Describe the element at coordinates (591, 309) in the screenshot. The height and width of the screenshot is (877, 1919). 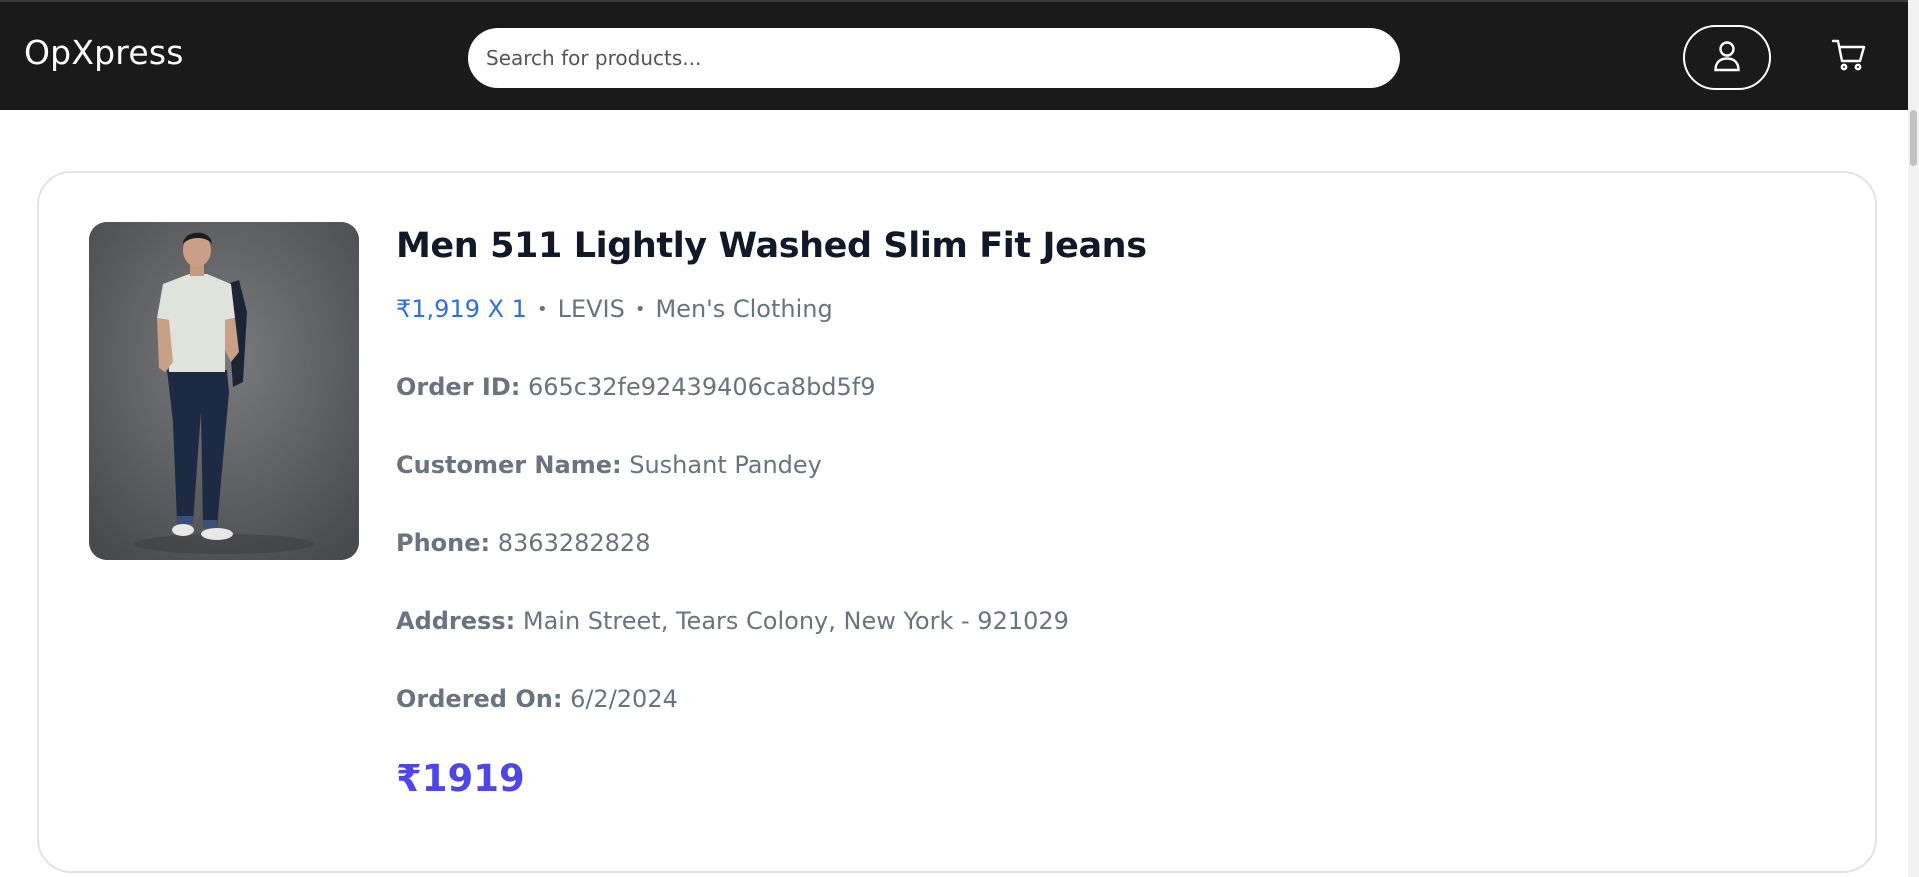
I see `product-brand: LEVIS` at that location.